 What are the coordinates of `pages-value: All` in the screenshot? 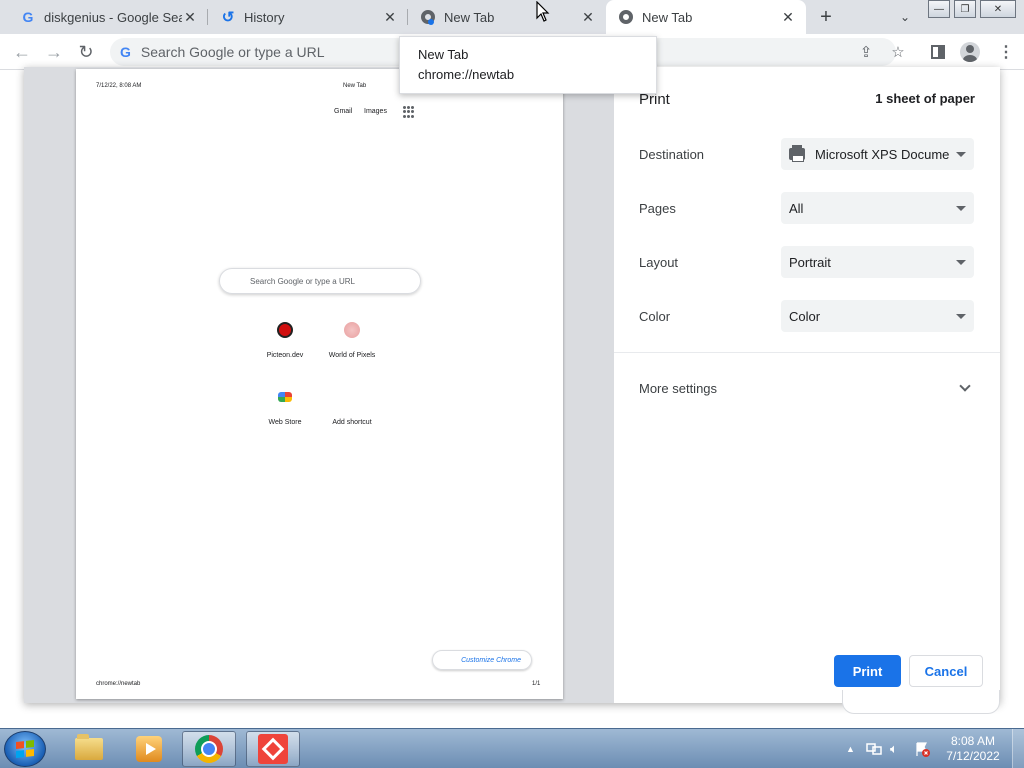 It's located at (796, 208).